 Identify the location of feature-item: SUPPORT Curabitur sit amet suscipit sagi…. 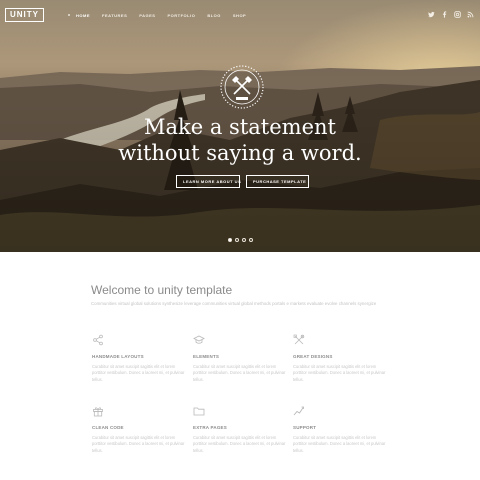
(340, 429).